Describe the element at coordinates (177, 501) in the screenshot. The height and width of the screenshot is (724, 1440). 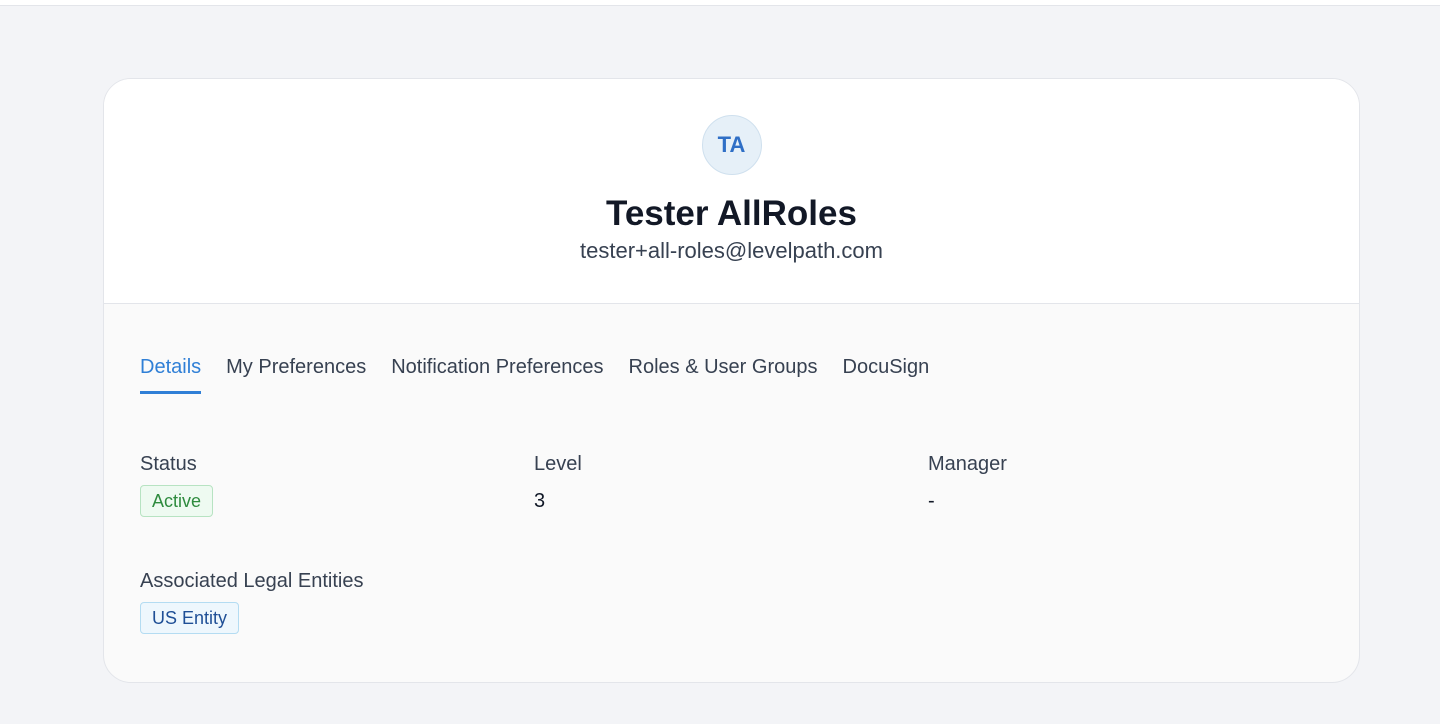
I see `status-badge: Active` at that location.